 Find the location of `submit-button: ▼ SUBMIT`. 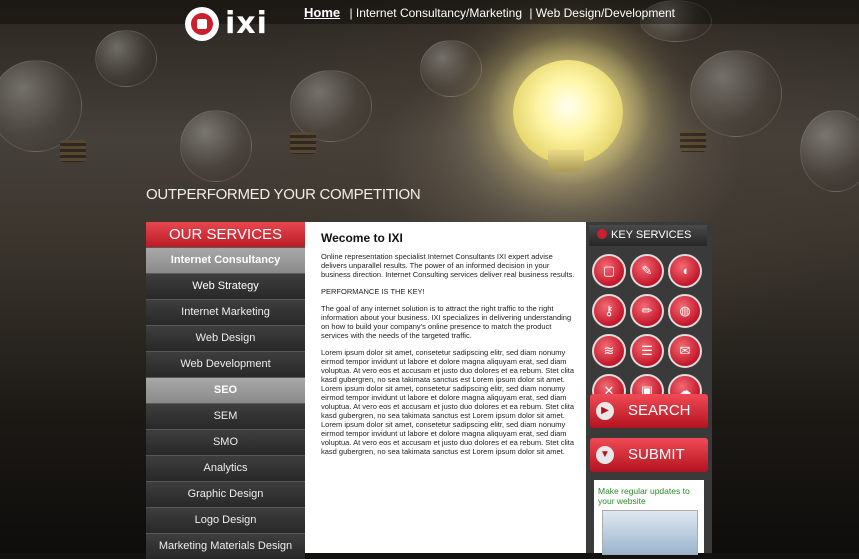

submit-button: ▼ SUBMIT is located at coordinates (649, 455).